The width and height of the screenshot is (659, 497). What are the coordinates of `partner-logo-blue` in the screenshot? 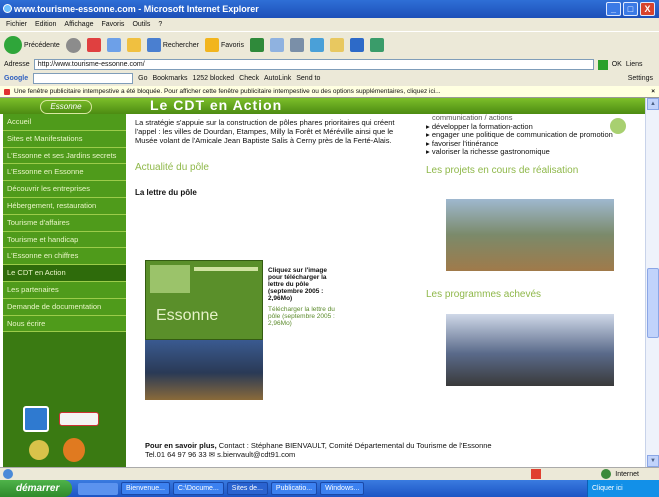 It's located at (36, 419).